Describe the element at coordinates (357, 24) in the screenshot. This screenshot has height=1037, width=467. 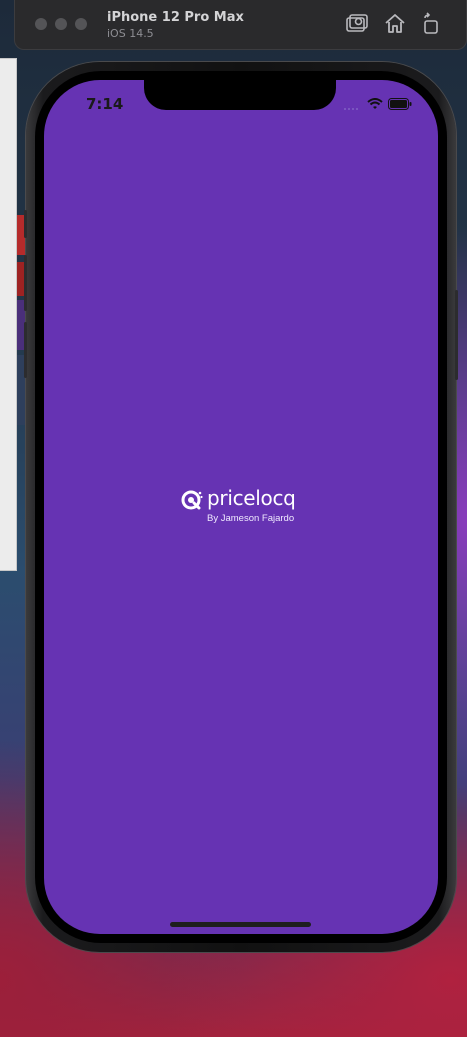
I see `screenshot-icon` at that location.